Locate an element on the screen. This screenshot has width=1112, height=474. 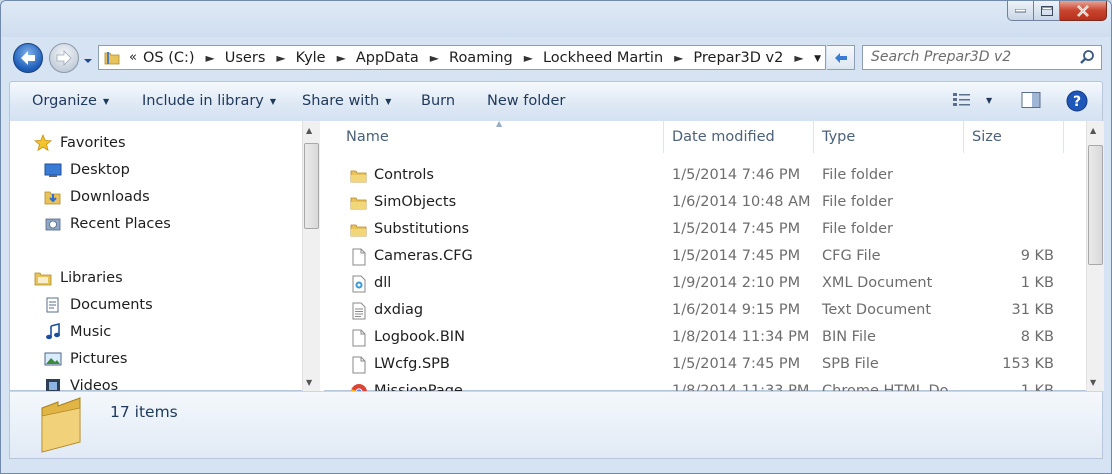
nav-desktop-label: Desktop is located at coordinates (100, 170).